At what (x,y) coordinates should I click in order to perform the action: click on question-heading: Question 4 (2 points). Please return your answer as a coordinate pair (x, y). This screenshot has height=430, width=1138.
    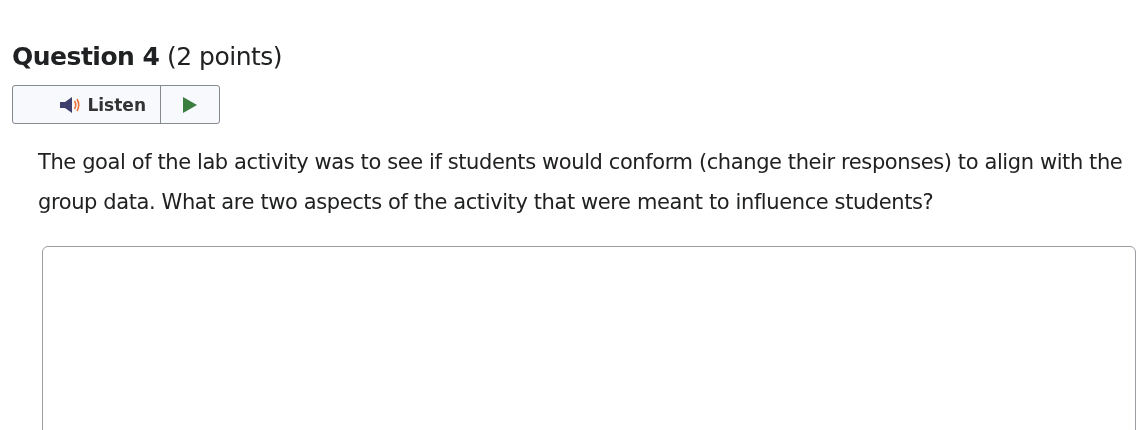
    Looking at the image, I should click on (148, 56).